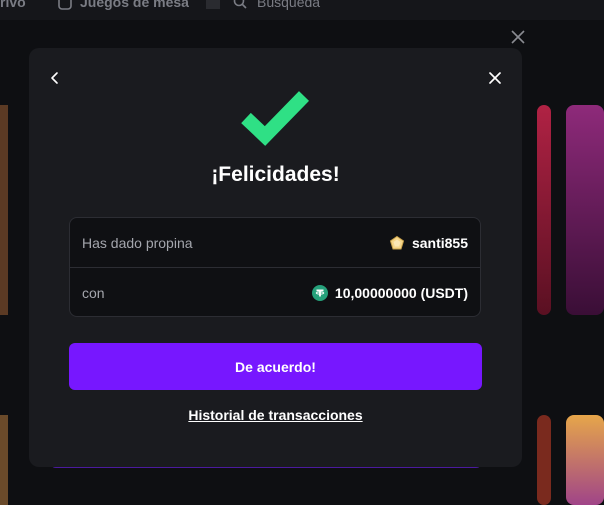 The height and width of the screenshot is (505, 604). I want to click on dice-icon, so click(65, 5).